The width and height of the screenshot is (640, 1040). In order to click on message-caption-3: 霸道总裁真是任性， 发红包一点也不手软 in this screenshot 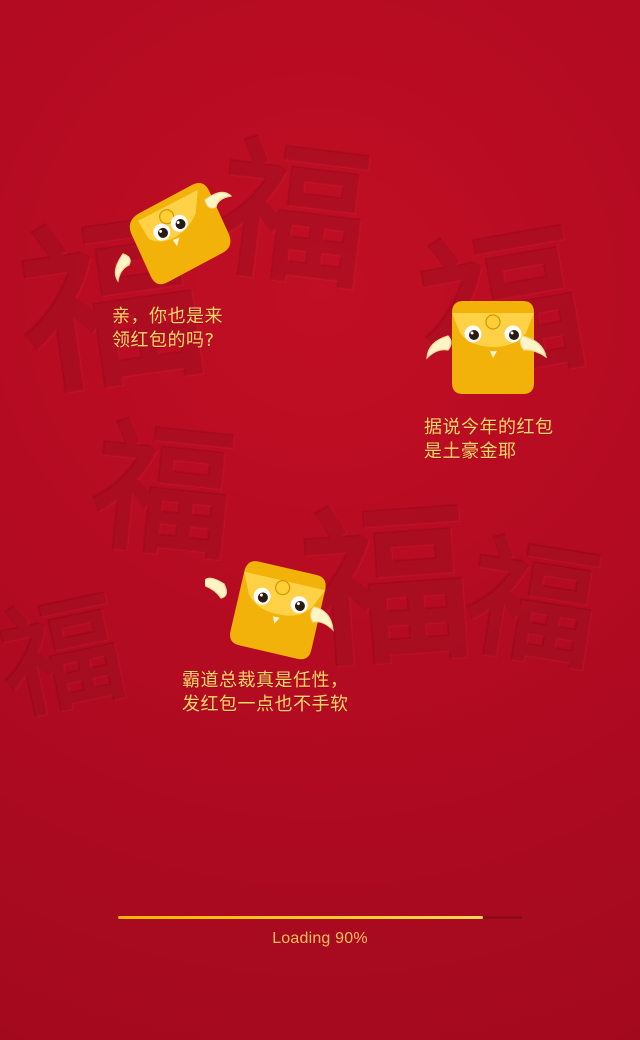, I will do `click(265, 693)`.